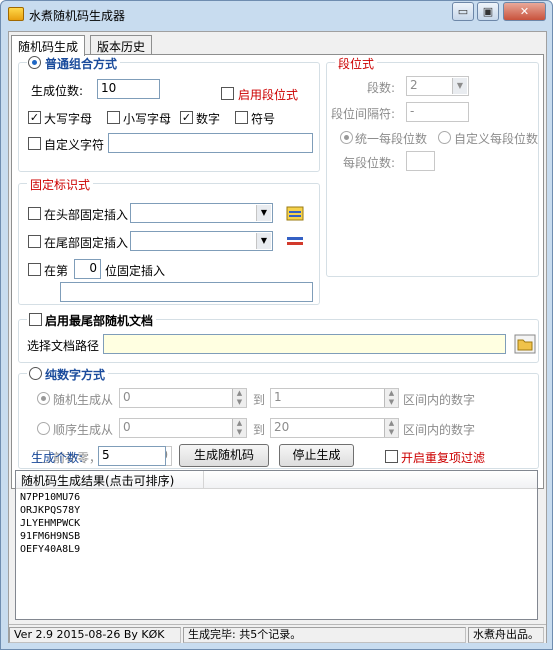  What do you see at coordinates (68, 119) in the screenshot?
I see `uppercase-label: 大写字母` at bounding box center [68, 119].